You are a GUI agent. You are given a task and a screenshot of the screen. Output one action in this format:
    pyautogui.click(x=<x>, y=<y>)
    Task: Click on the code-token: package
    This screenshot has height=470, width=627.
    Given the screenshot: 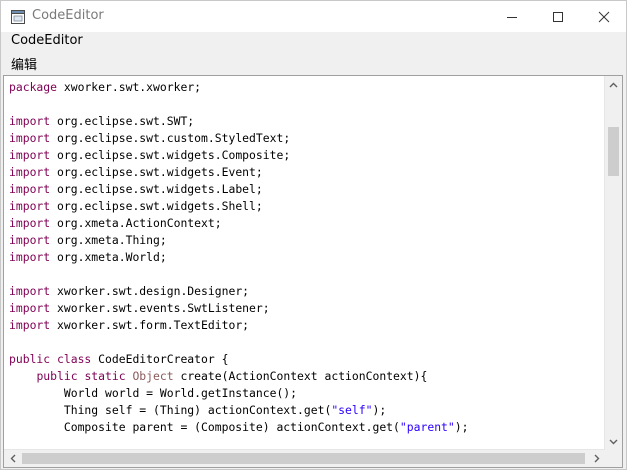 What is the action you would take?
    pyautogui.click(x=33, y=87)
    